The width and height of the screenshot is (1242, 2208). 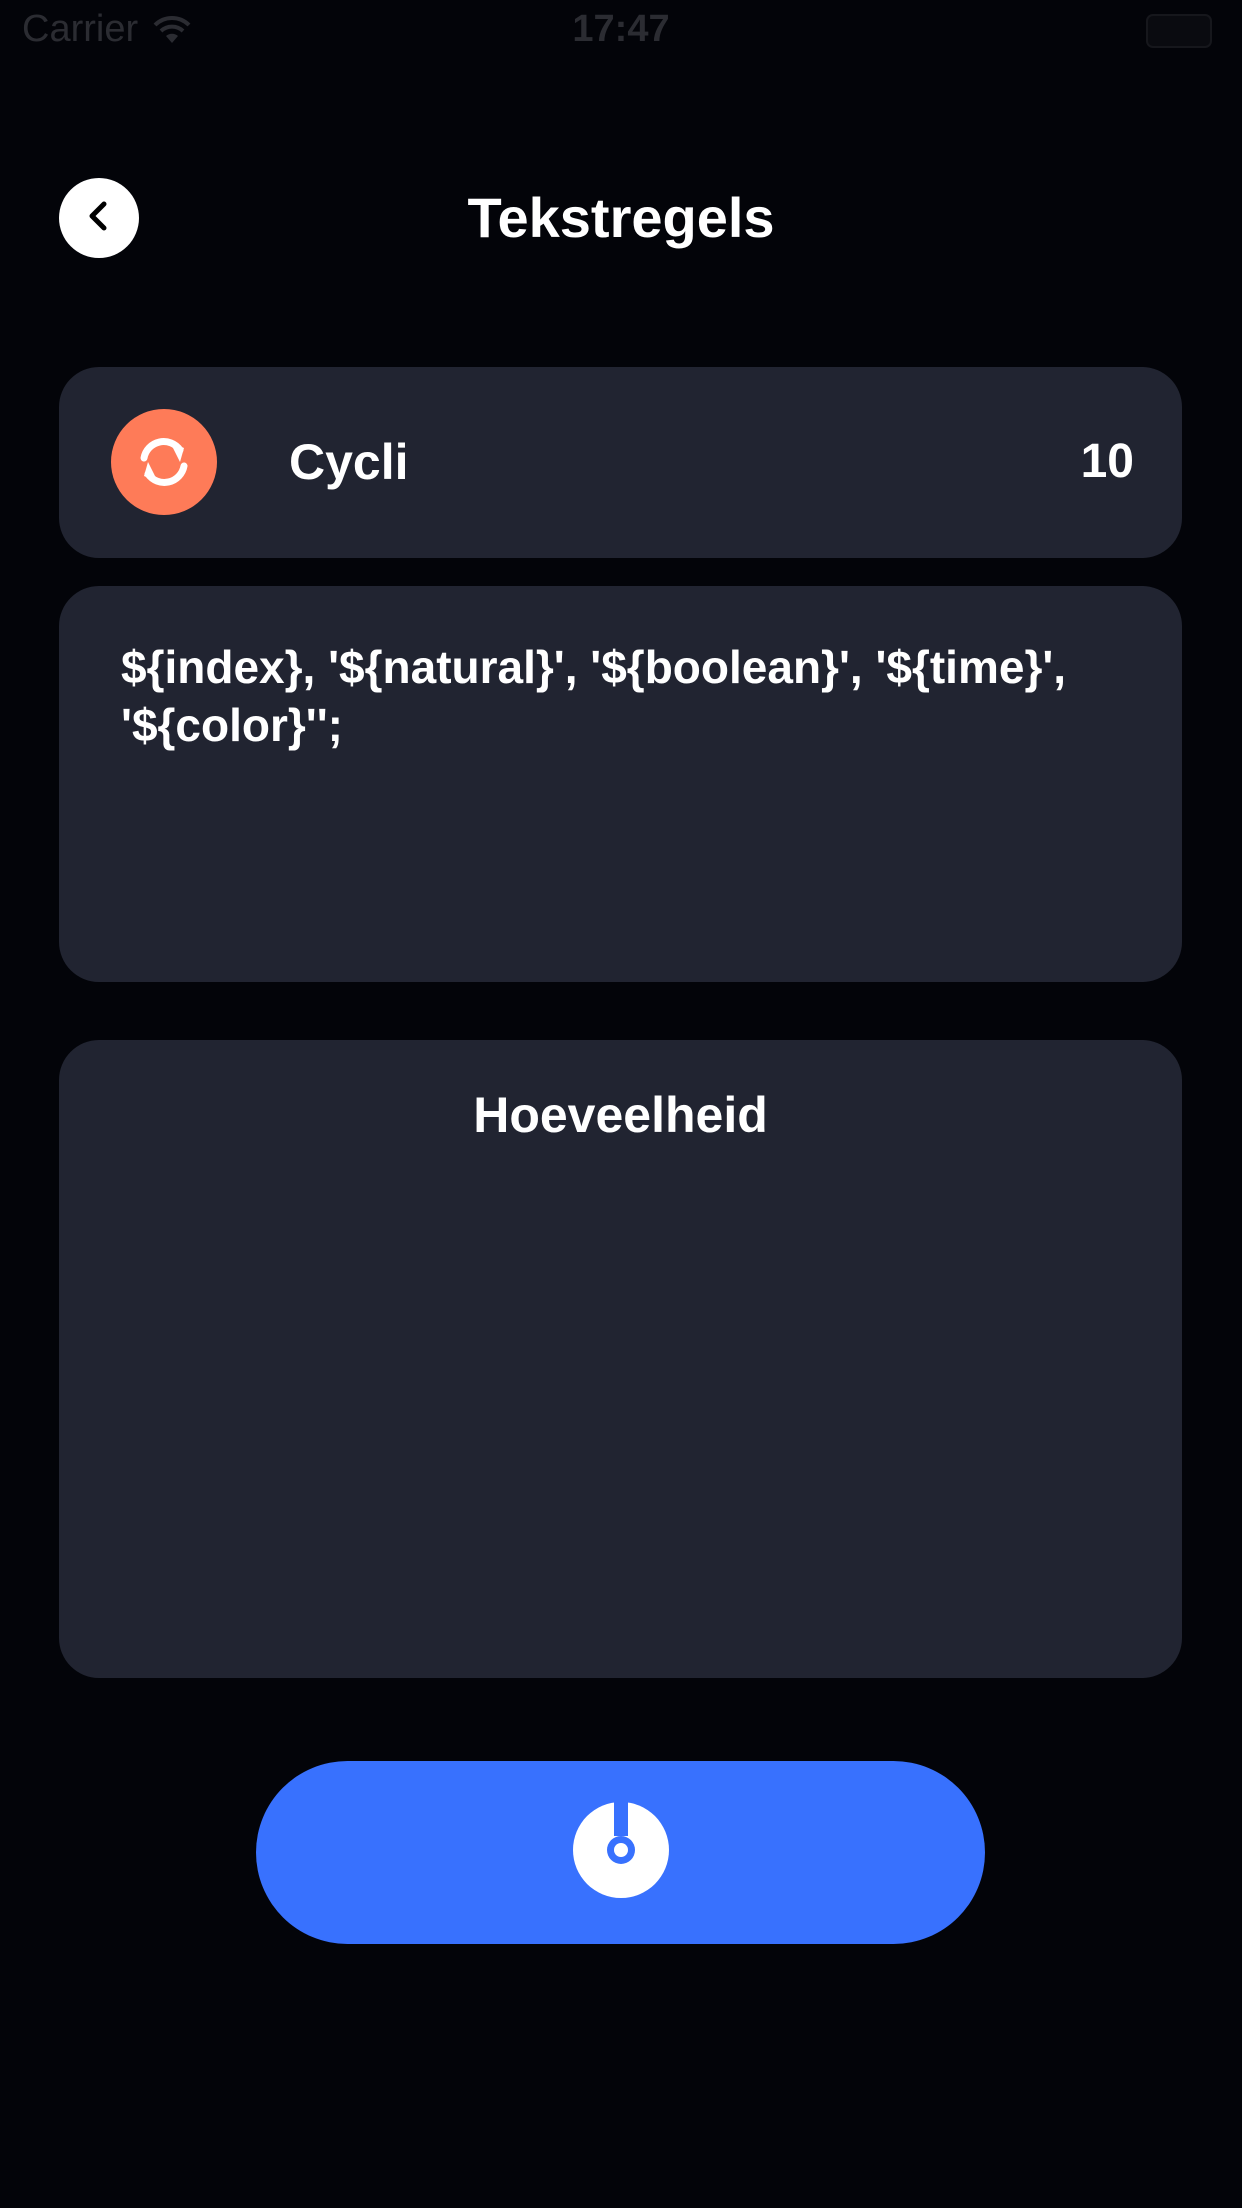 I want to click on refresh-icon, so click(x=164, y=462).